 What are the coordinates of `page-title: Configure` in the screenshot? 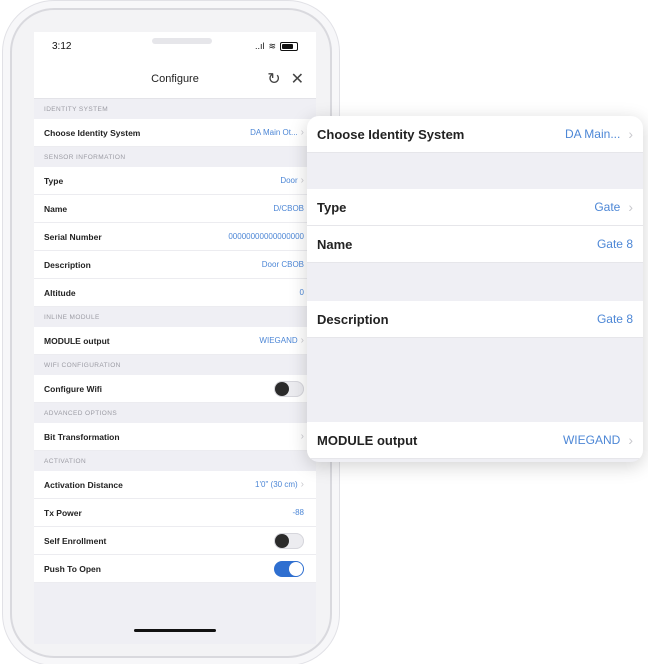 It's located at (175, 79).